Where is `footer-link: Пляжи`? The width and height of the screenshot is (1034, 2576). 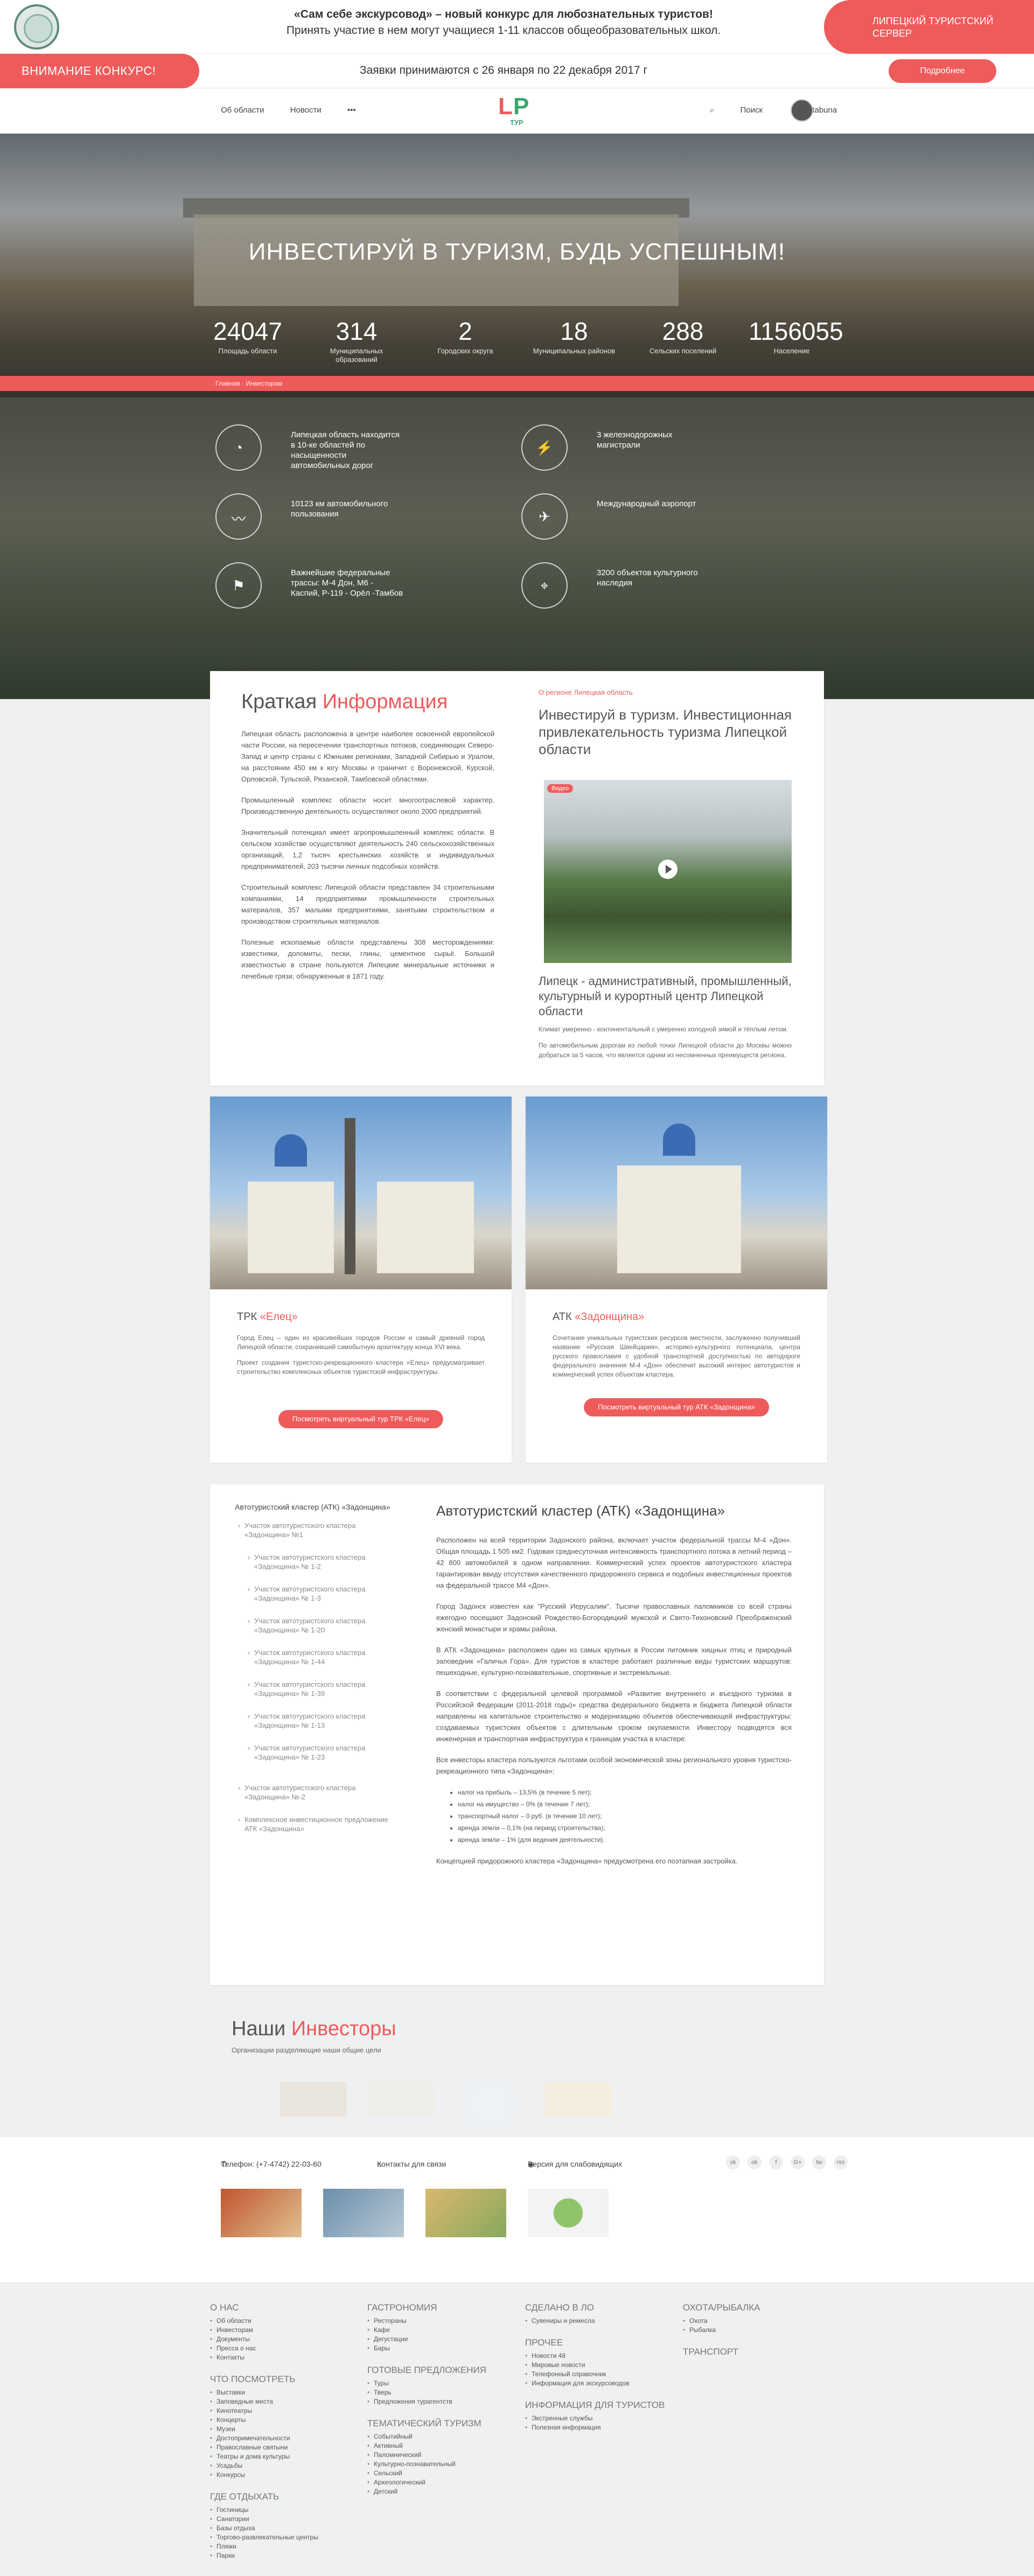 footer-link: Пляжи is located at coordinates (264, 2546).